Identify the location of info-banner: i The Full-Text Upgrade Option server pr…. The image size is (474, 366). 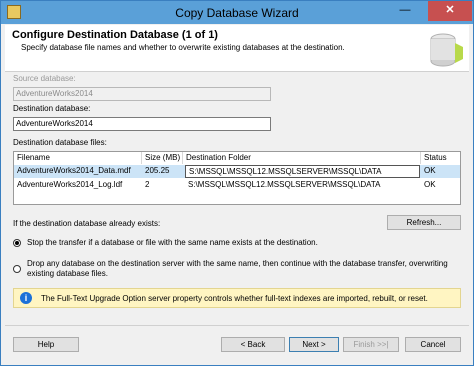
(237, 298).